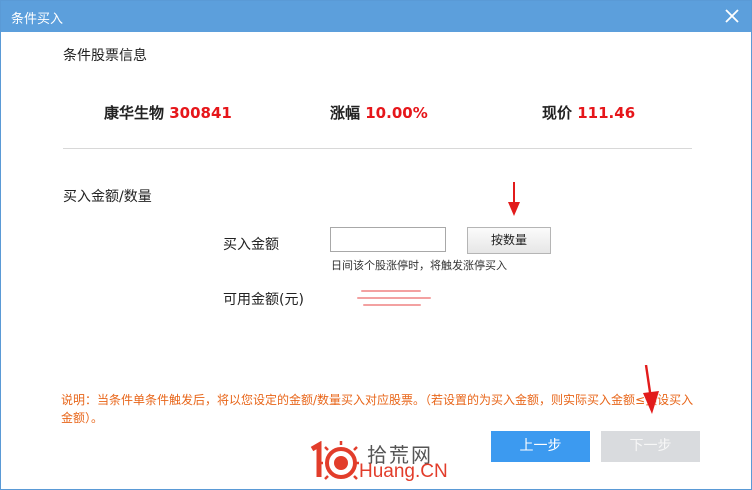  I want to click on close-icon, so click(732, 16).